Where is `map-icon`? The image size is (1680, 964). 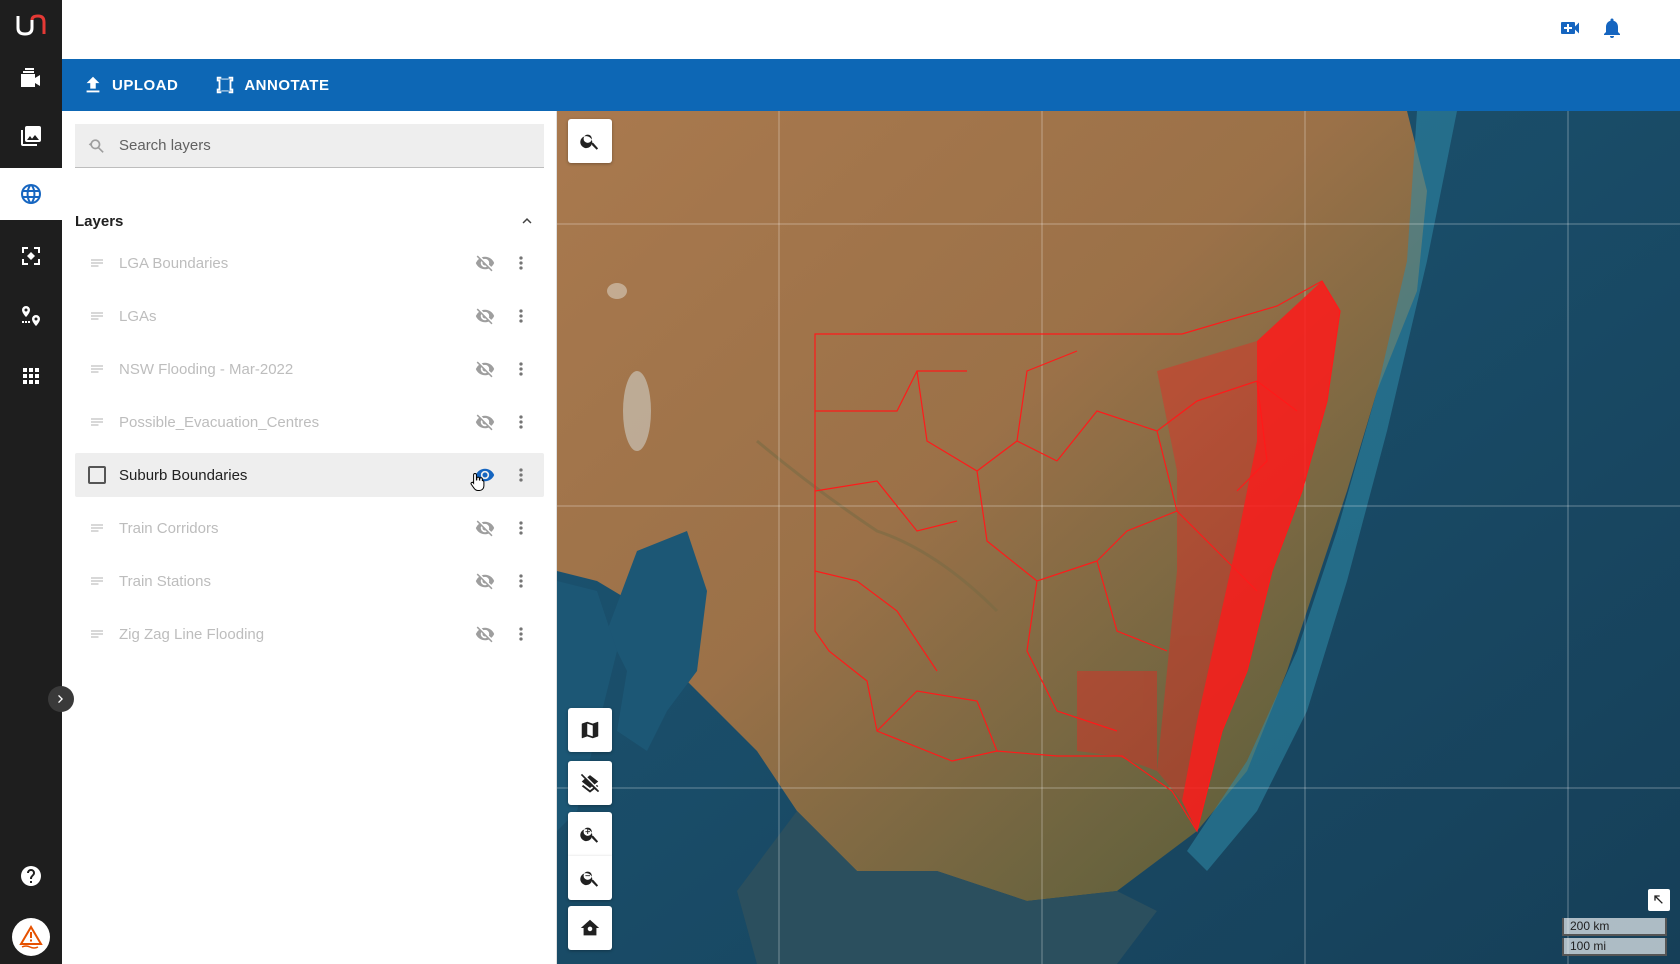 map-icon is located at coordinates (590, 730).